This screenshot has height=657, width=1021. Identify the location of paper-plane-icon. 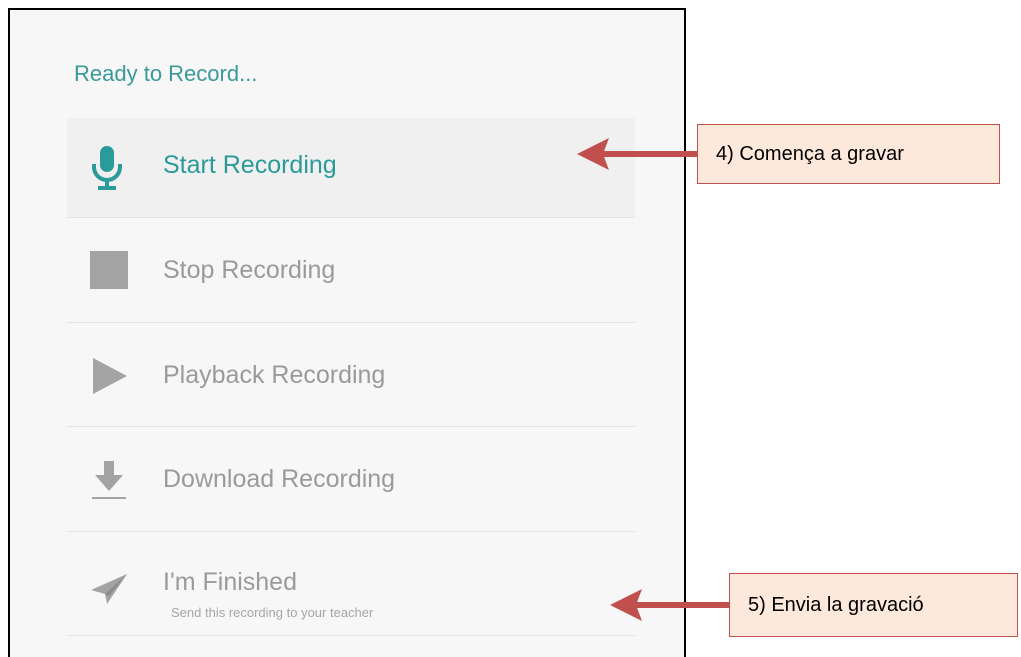
(109, 589).